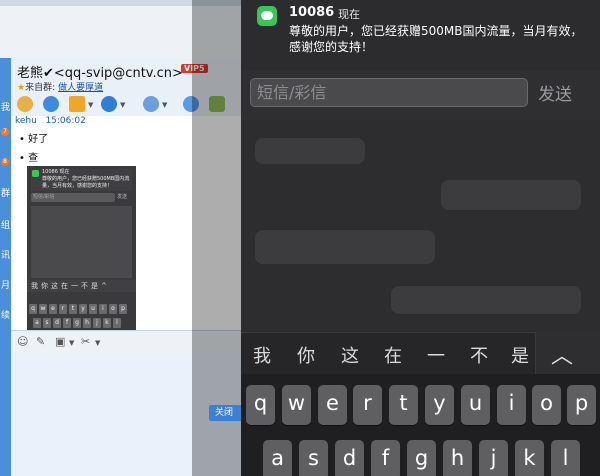 The width and height of the screenshot is (600, 476). Describe the element at coordinates (262, 355) in the screenshot. I see `candidate-word: 我` at that location.